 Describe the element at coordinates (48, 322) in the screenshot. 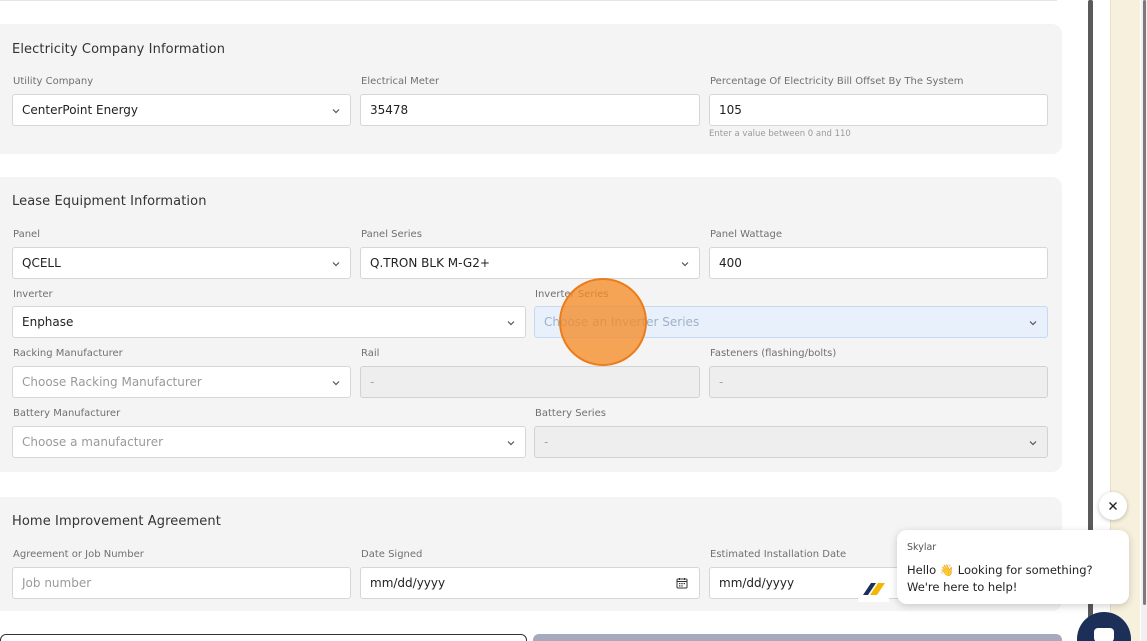

I see `inverter-value: Enphase` at that location.